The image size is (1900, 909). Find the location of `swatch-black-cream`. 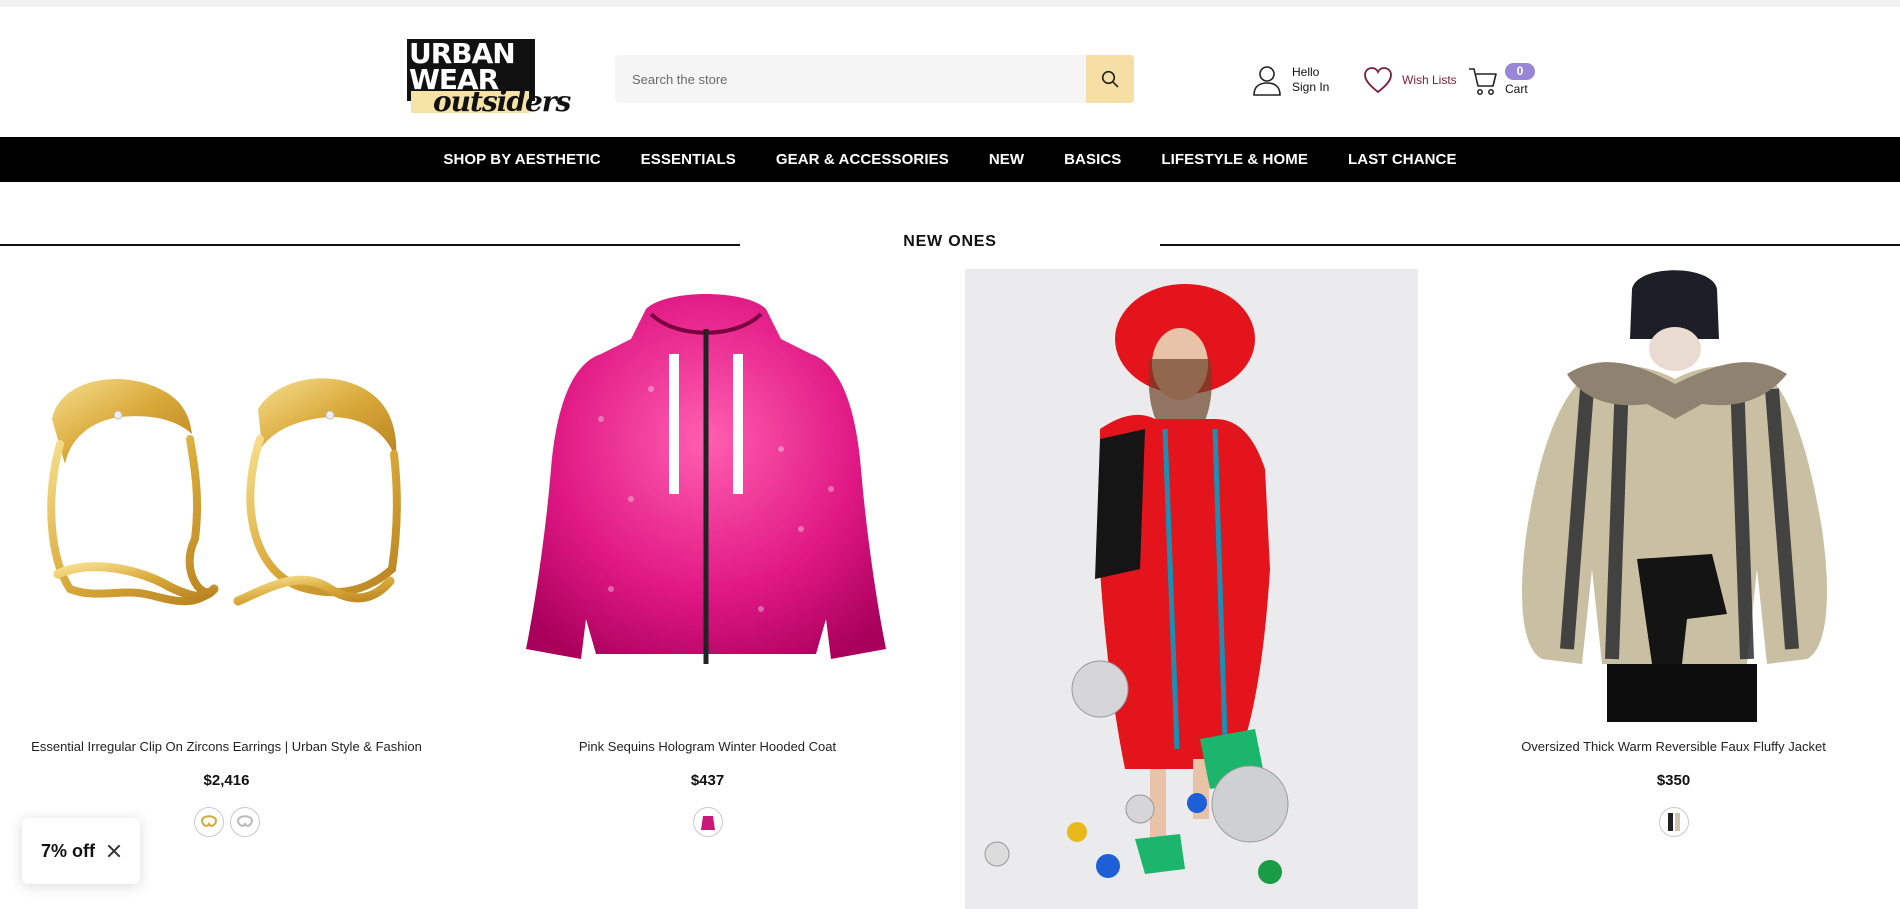

swatch-black-cream is located at coordinates (1673, 822).